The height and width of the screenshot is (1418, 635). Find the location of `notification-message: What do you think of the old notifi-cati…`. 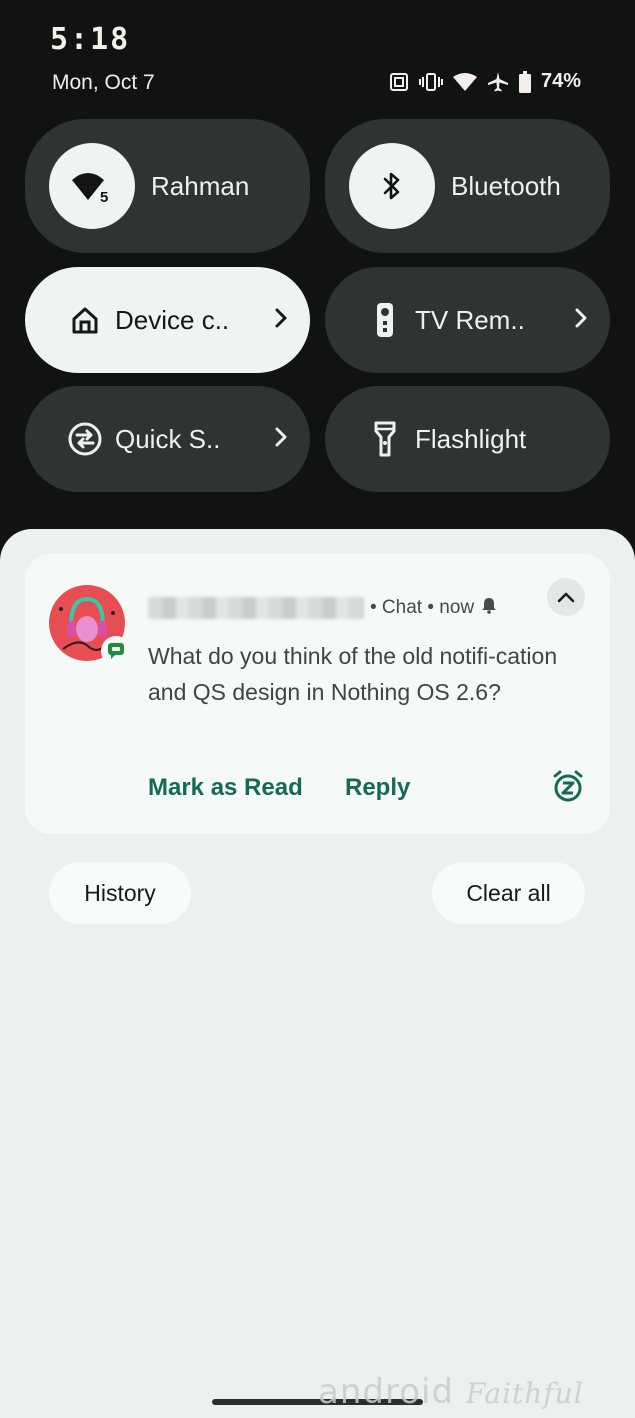

notification-message: What do you think of the old notifi-cati… is located at coordinates (353, 674).